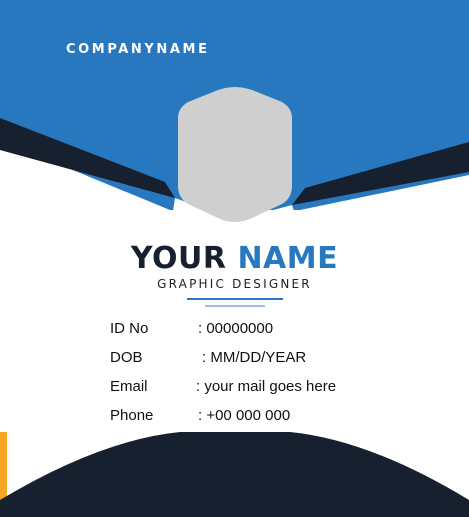 This screenshot has width=469, height=517. What do you see at coordinates (235, 299) in the screenshot?
I see `divider-line-top` at bounding box center [235, 299].